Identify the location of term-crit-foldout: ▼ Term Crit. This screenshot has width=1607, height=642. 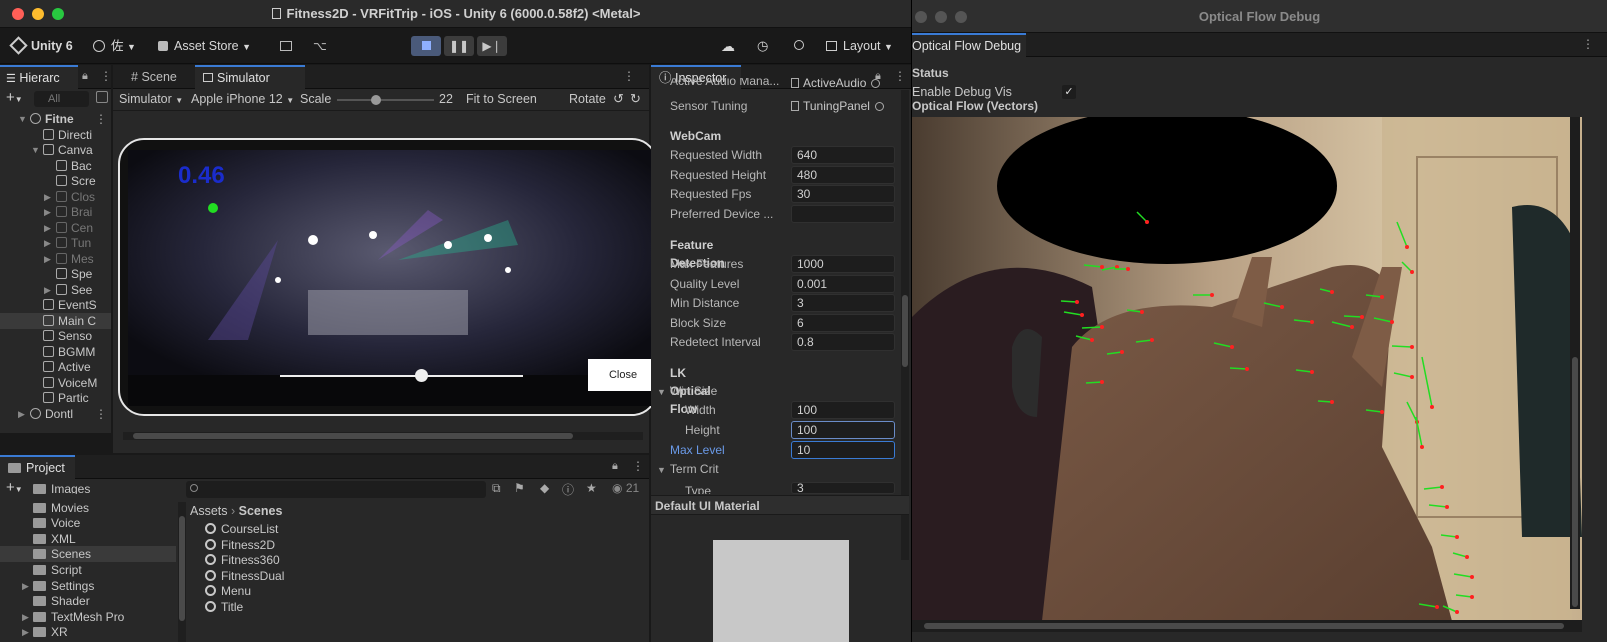
(688, 469).